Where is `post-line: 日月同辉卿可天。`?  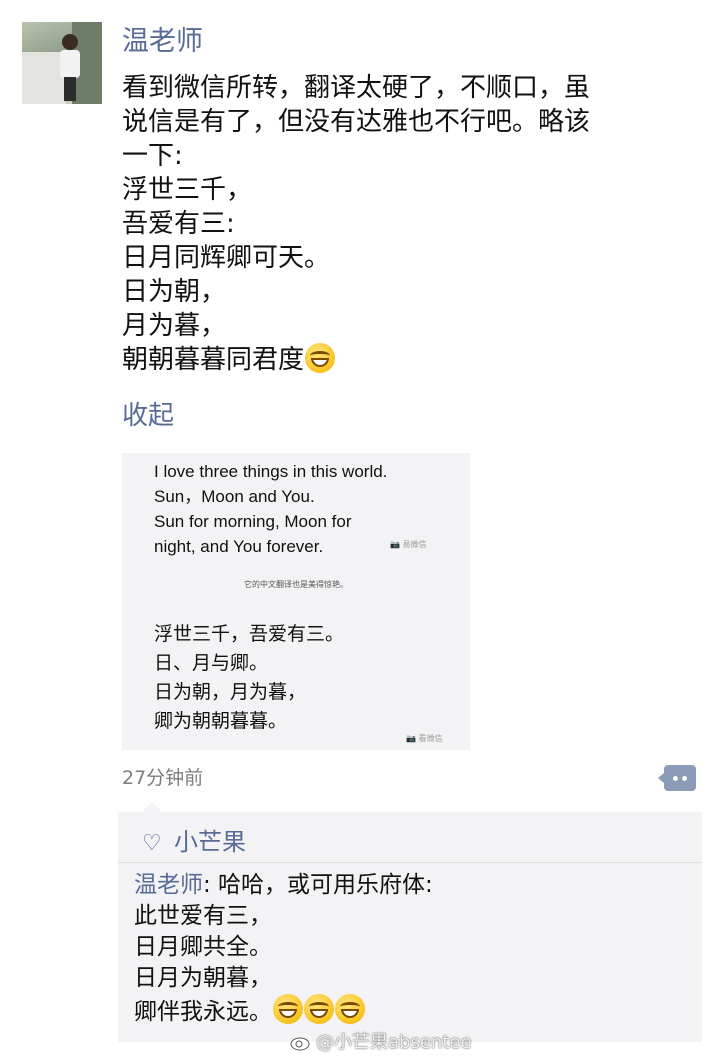
post-line: 日月同辉卿可天。 is located at coordinates (226, 258).